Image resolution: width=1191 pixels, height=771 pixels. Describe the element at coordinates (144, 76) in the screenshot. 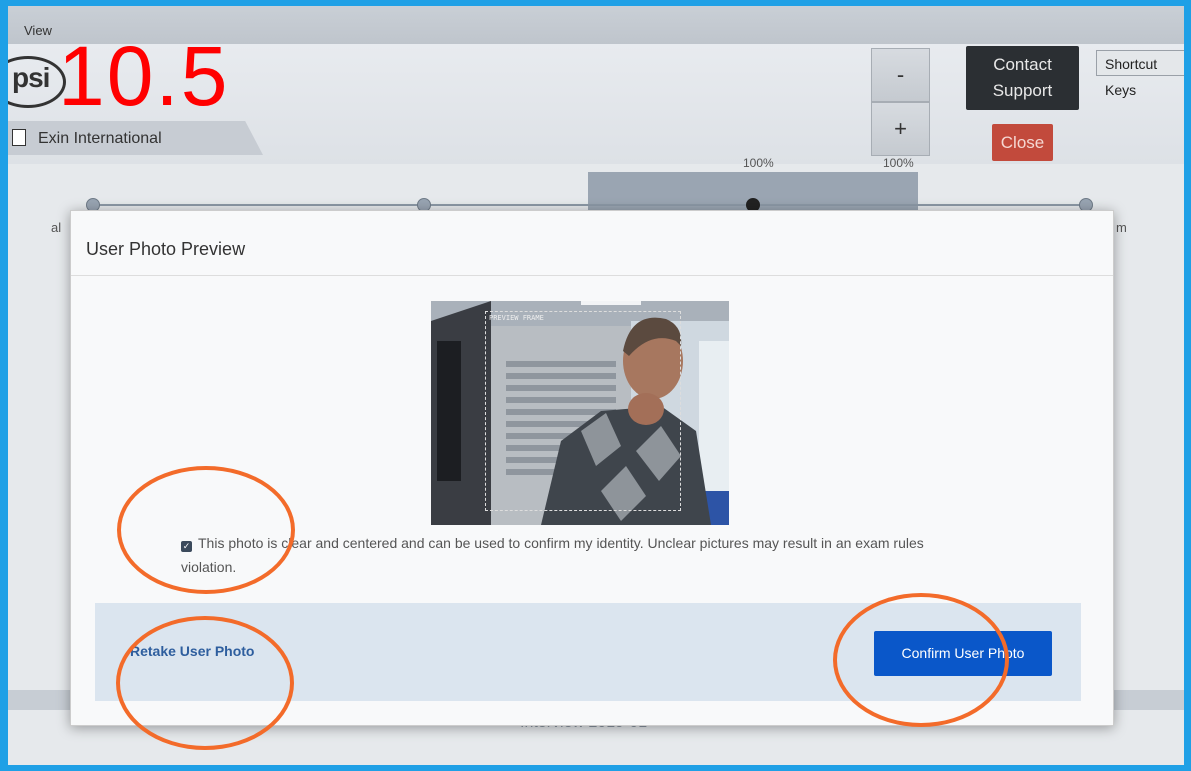

I see `annotation-number: 10.5` at that location.